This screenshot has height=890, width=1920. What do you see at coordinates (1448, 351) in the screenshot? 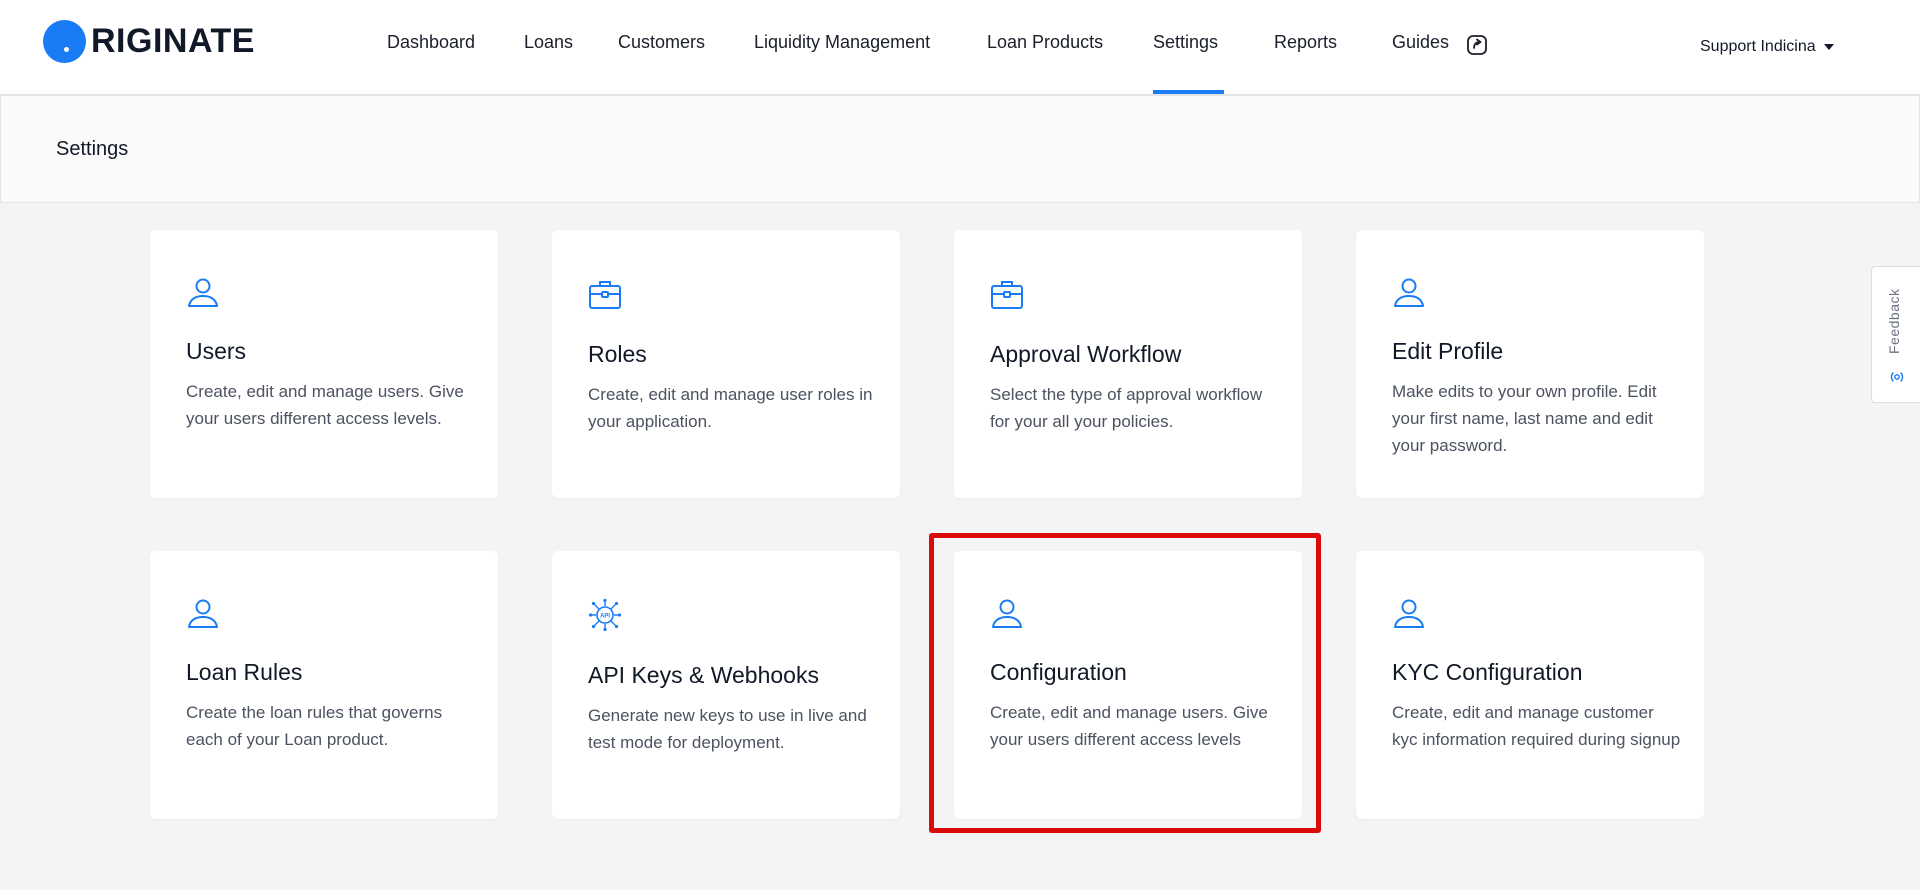
I see `card-title: Edit Profile` at bounding box center [1448, 351].